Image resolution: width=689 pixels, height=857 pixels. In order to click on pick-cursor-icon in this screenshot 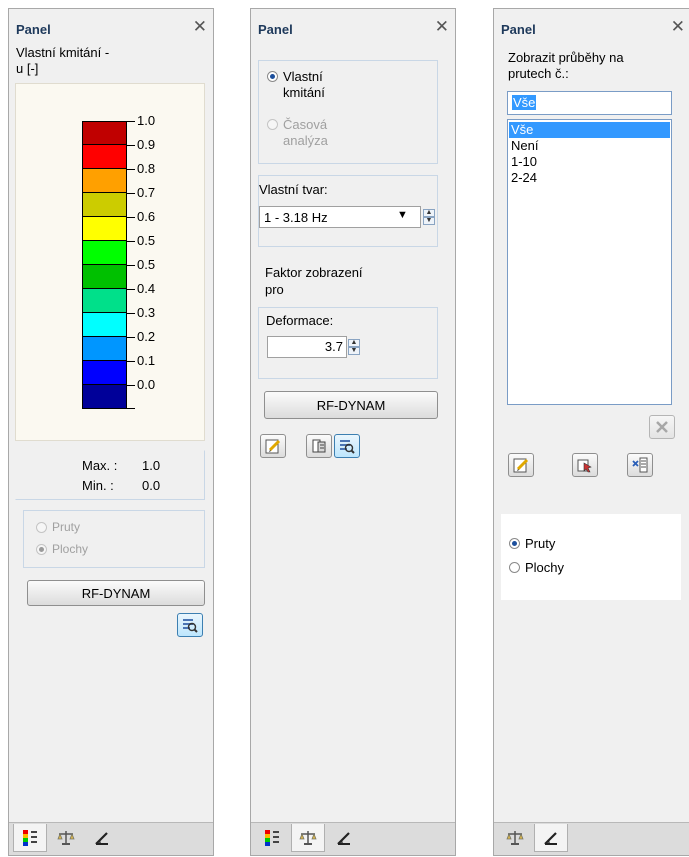, I will do `click(584, 466)`.